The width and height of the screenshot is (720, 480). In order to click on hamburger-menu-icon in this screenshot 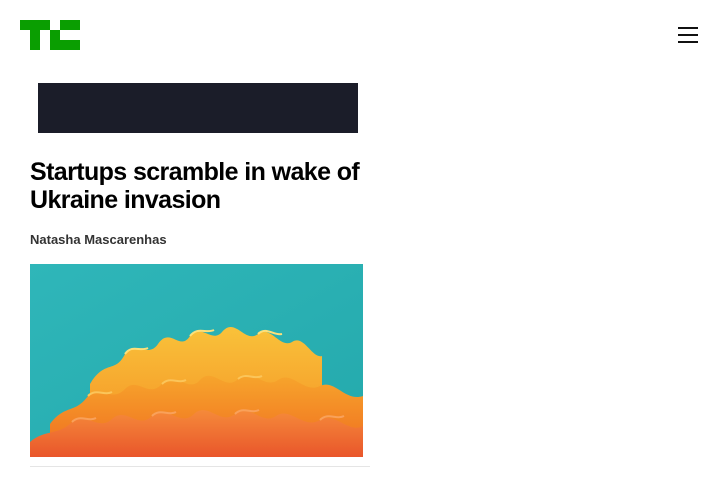, I will do `click(688, 35)`.